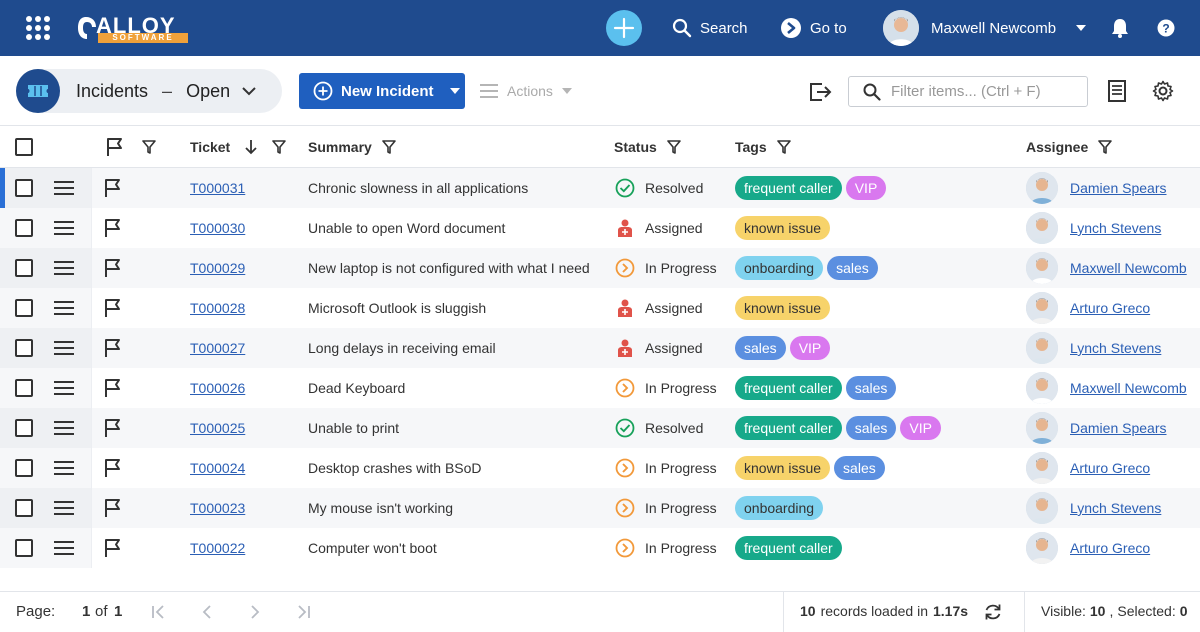 Image resolution: width=1200 pixels, height=632 pixels. What do you see at coordinates (526, 91) in the screenshot?
I see `actions-menu-button: Actions` at bounding box center [526, 91].